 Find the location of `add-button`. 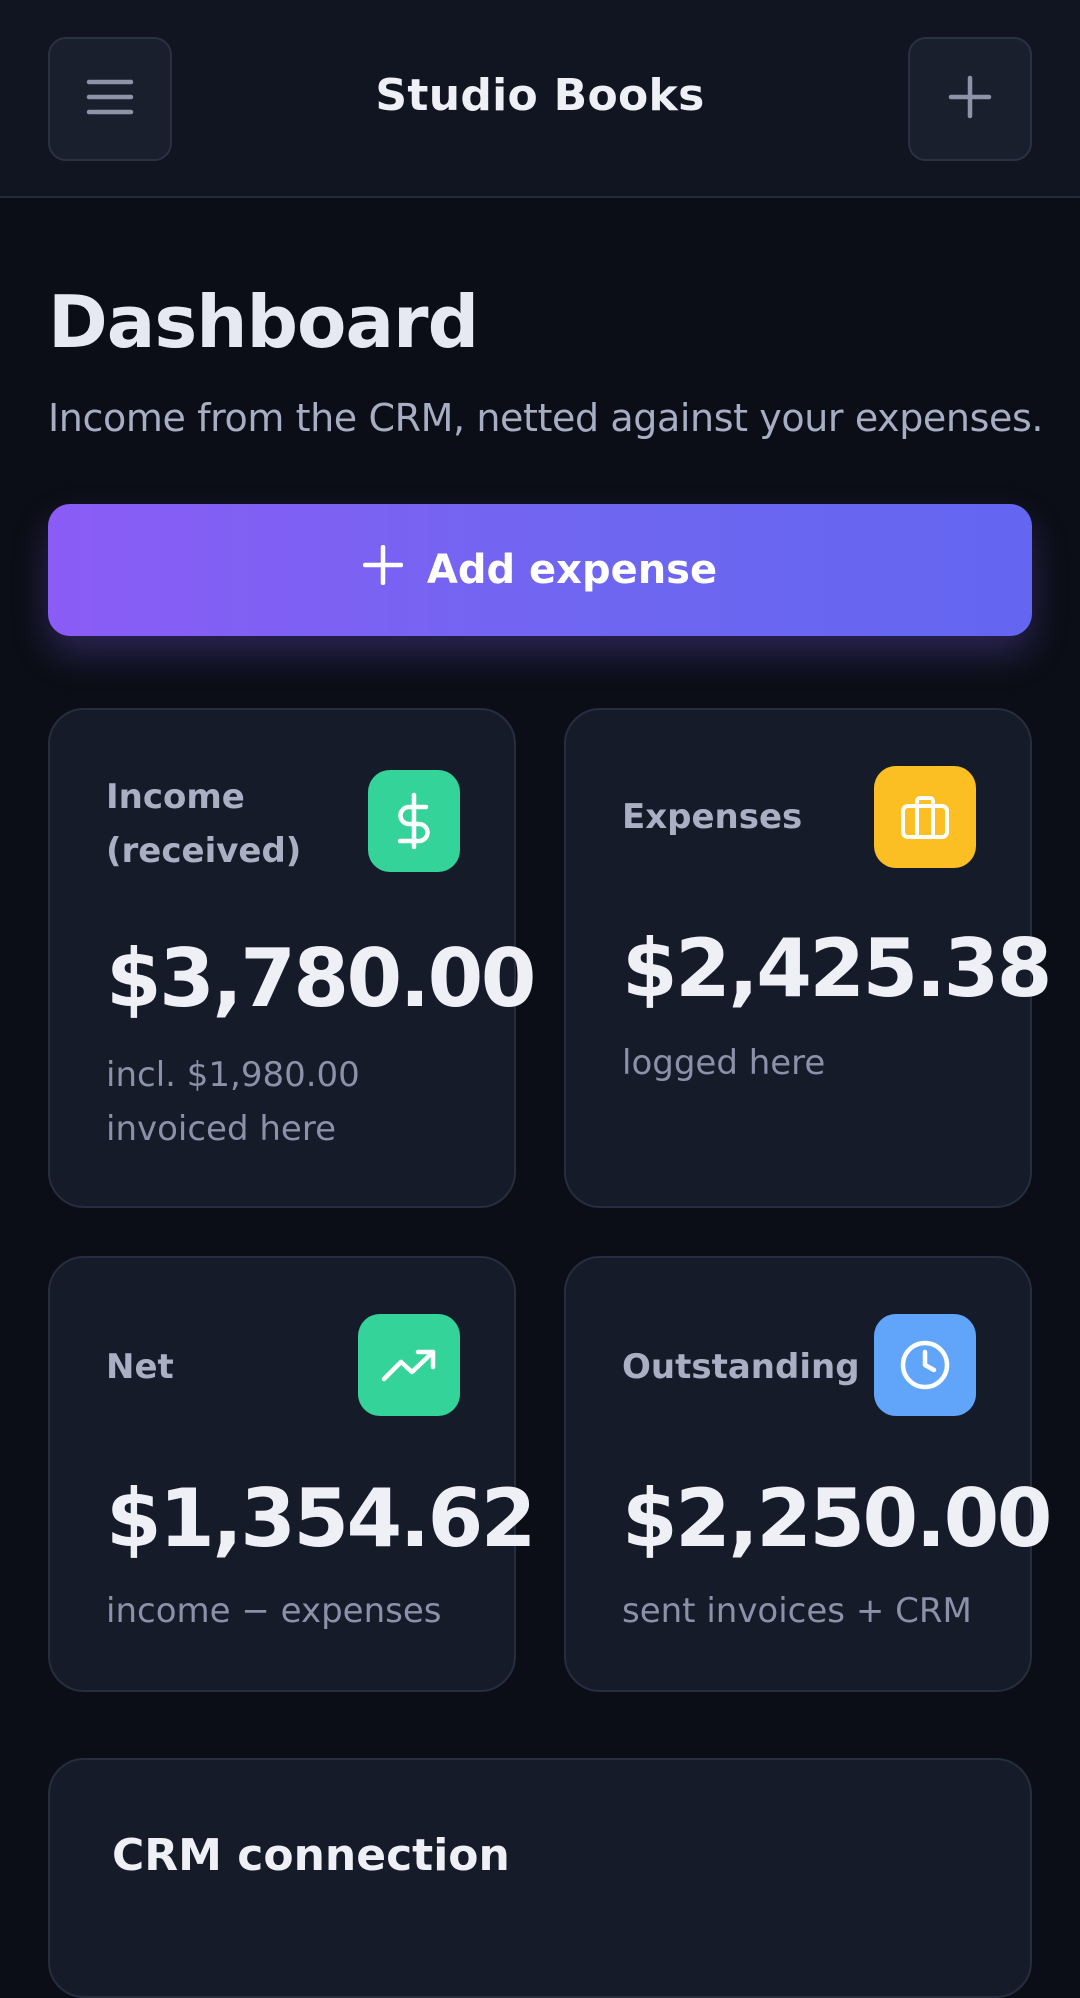

add-button is located at coordinates (970, 99).